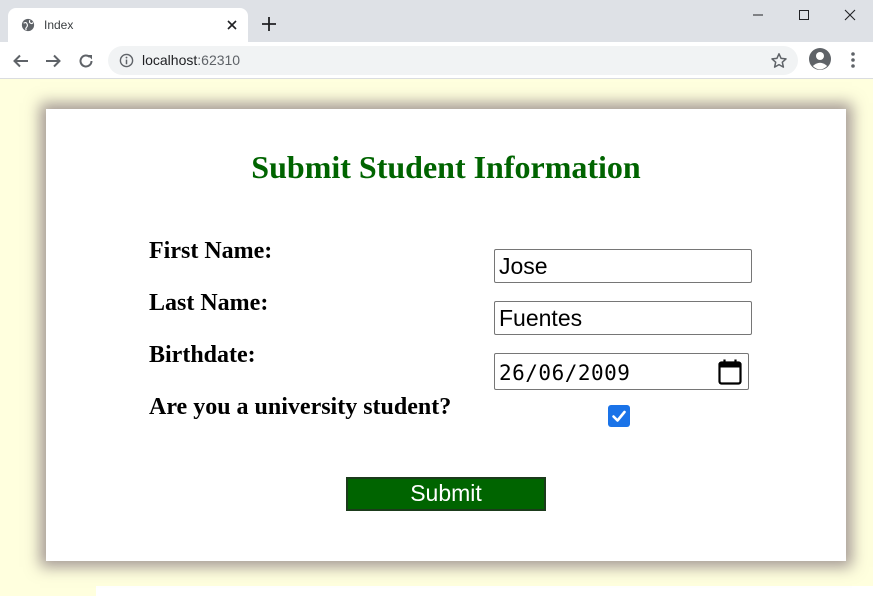 The height and width of the screenshot is (596, 873). Describe the element at coordinates (211, 251) in the screenshot. I see `first-name-label: First Name:` at that location.